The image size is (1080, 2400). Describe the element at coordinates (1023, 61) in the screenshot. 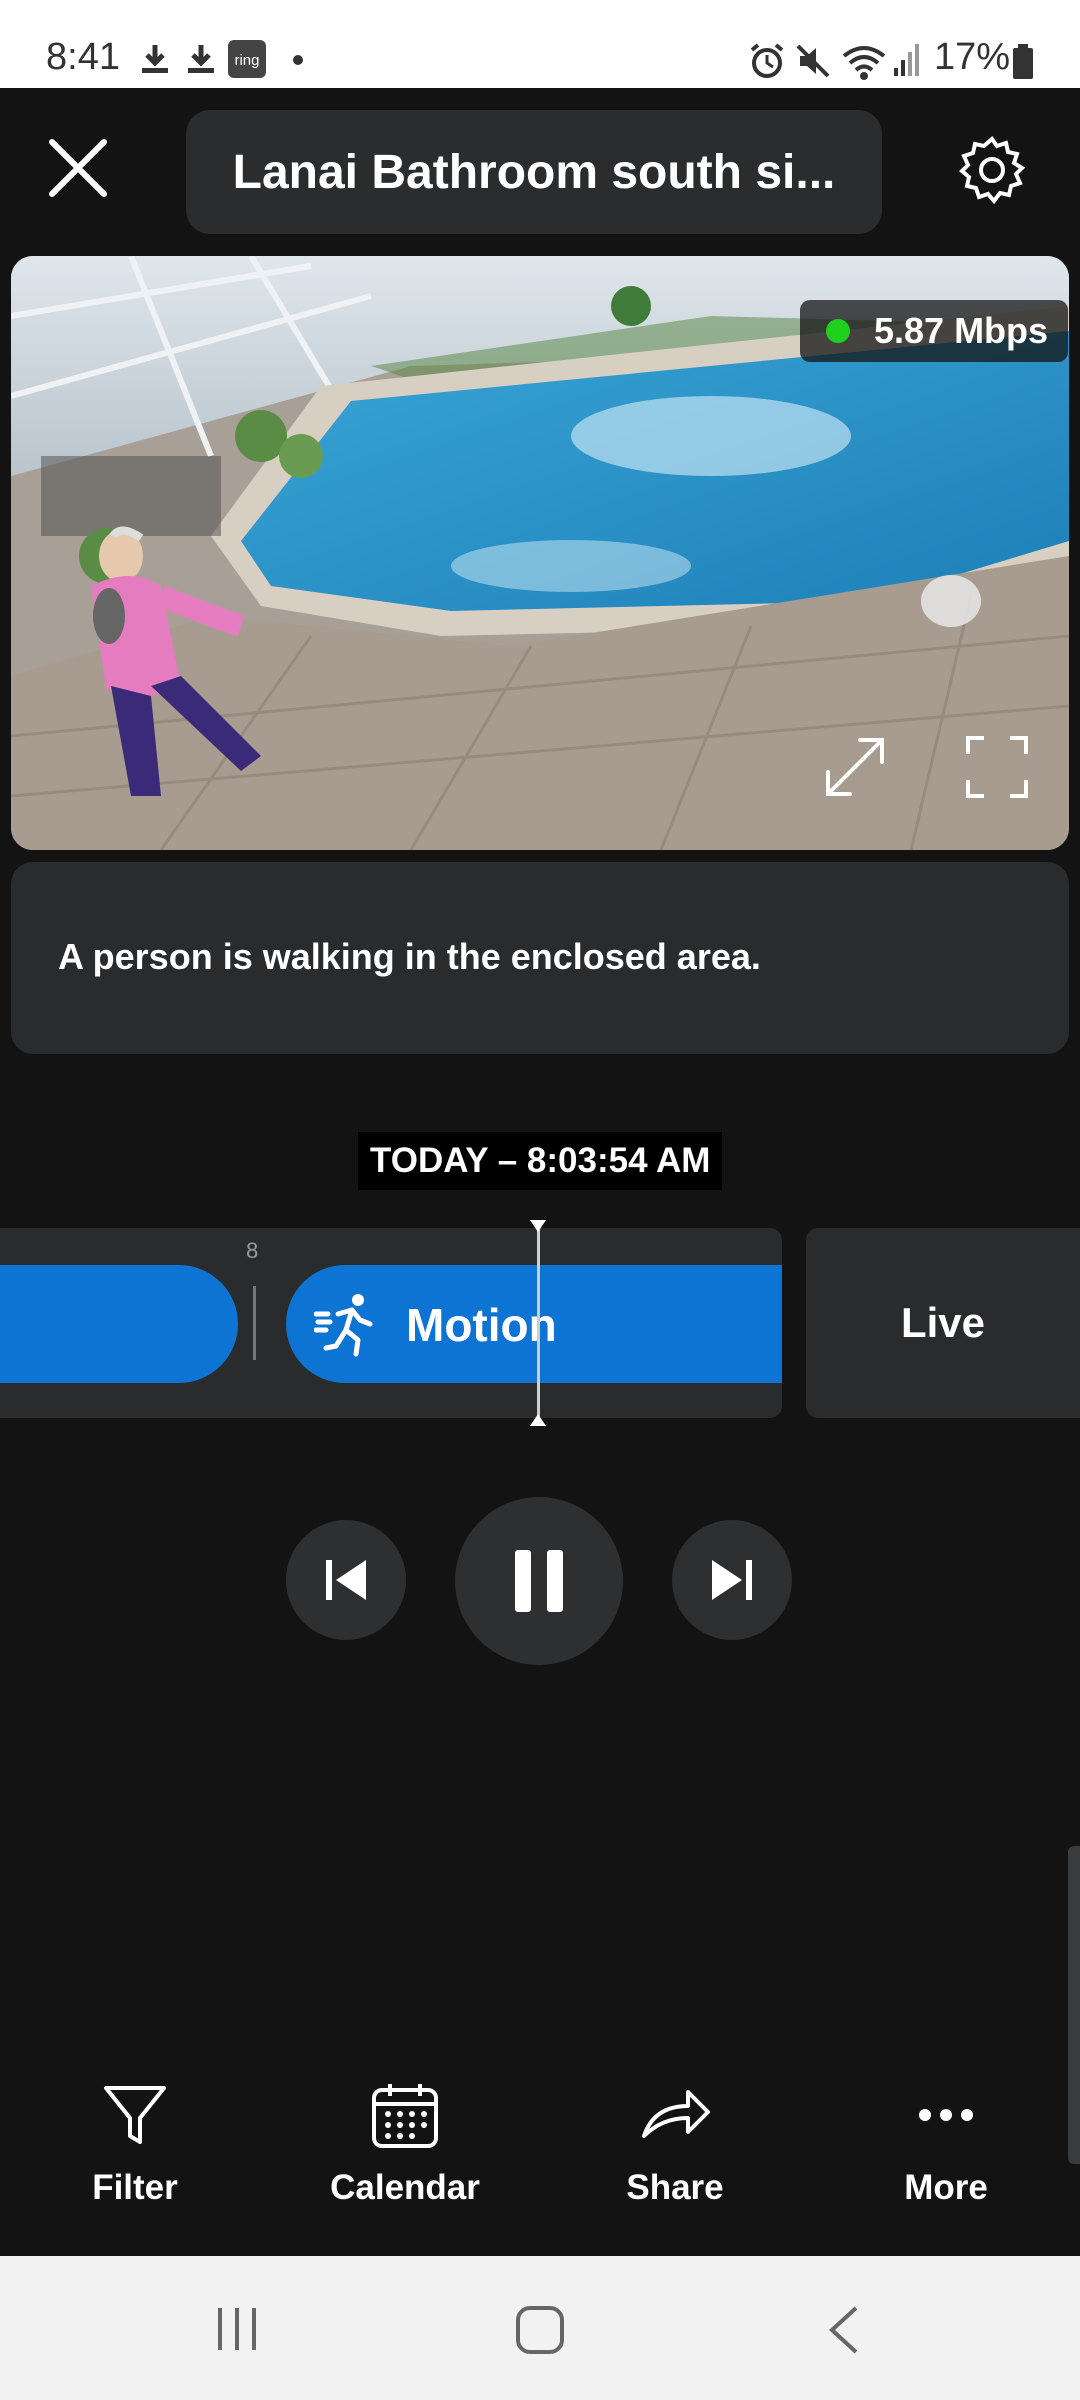

I see `battery-icon` at that location.